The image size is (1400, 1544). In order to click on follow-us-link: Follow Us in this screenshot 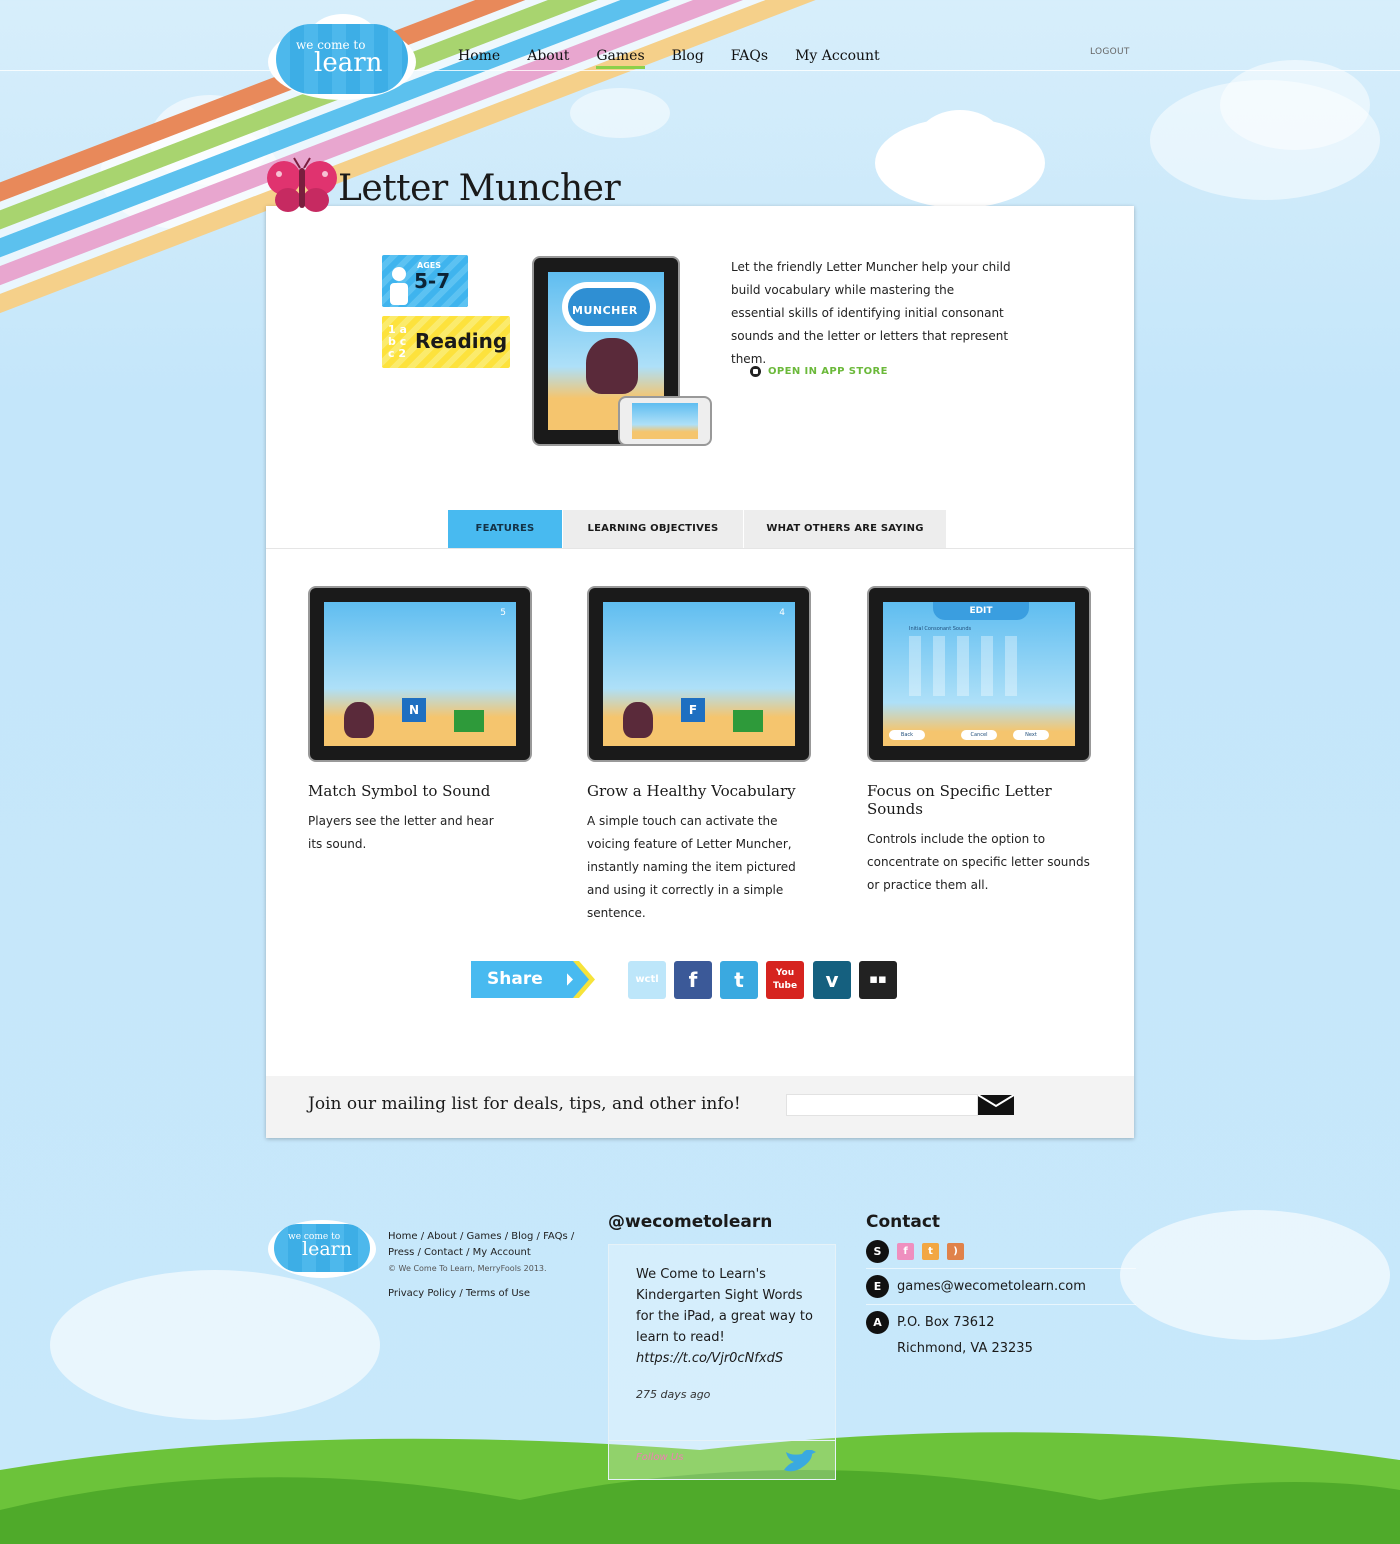, I will do `click(659, 1457)`.